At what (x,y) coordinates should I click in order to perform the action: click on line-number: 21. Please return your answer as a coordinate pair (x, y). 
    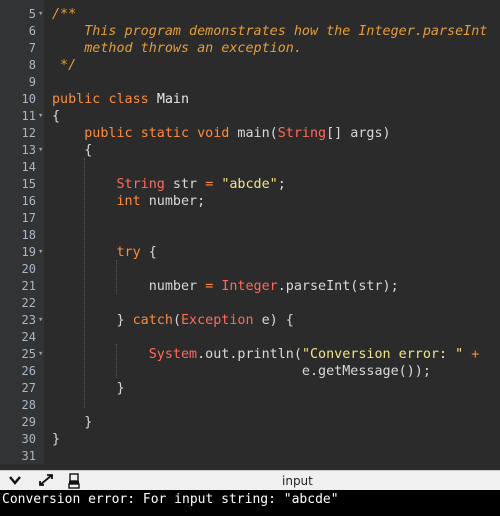
    Looking at the image, I should click on (28, 286).